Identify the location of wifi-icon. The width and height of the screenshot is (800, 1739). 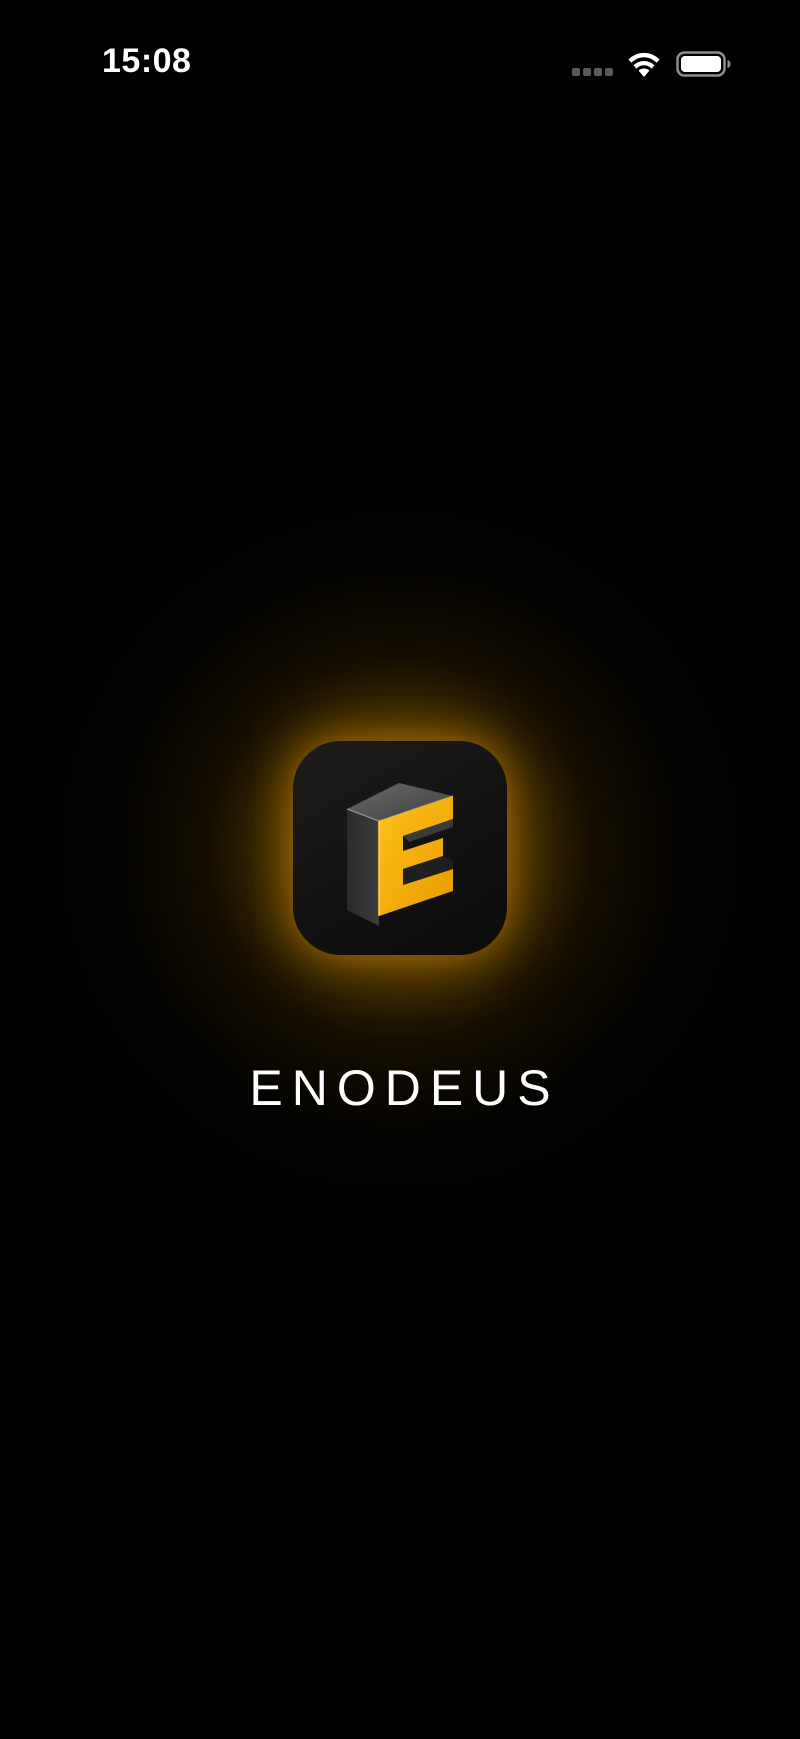
(644, 64).